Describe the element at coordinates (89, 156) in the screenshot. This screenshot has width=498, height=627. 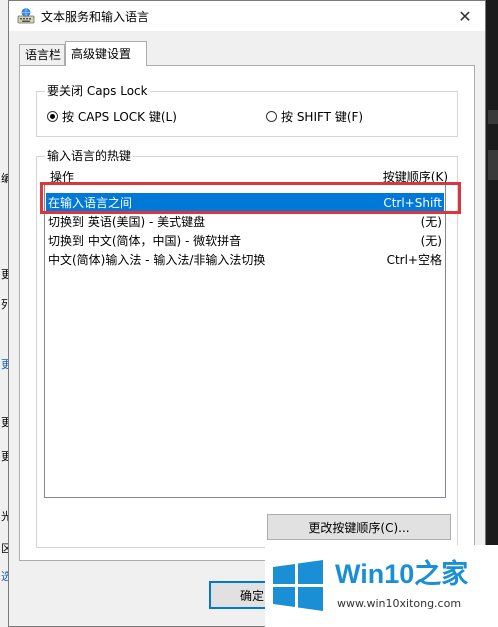
I see `hotkeys-group-title: 输入语言的热键` at that location.